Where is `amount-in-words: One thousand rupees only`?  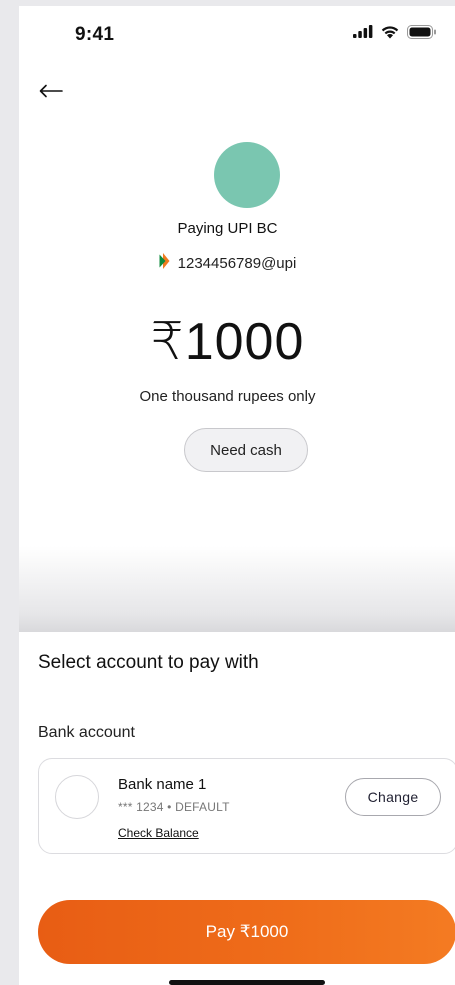 amount-in-words: One thousand rupees only is located at coordinates (227, 396).